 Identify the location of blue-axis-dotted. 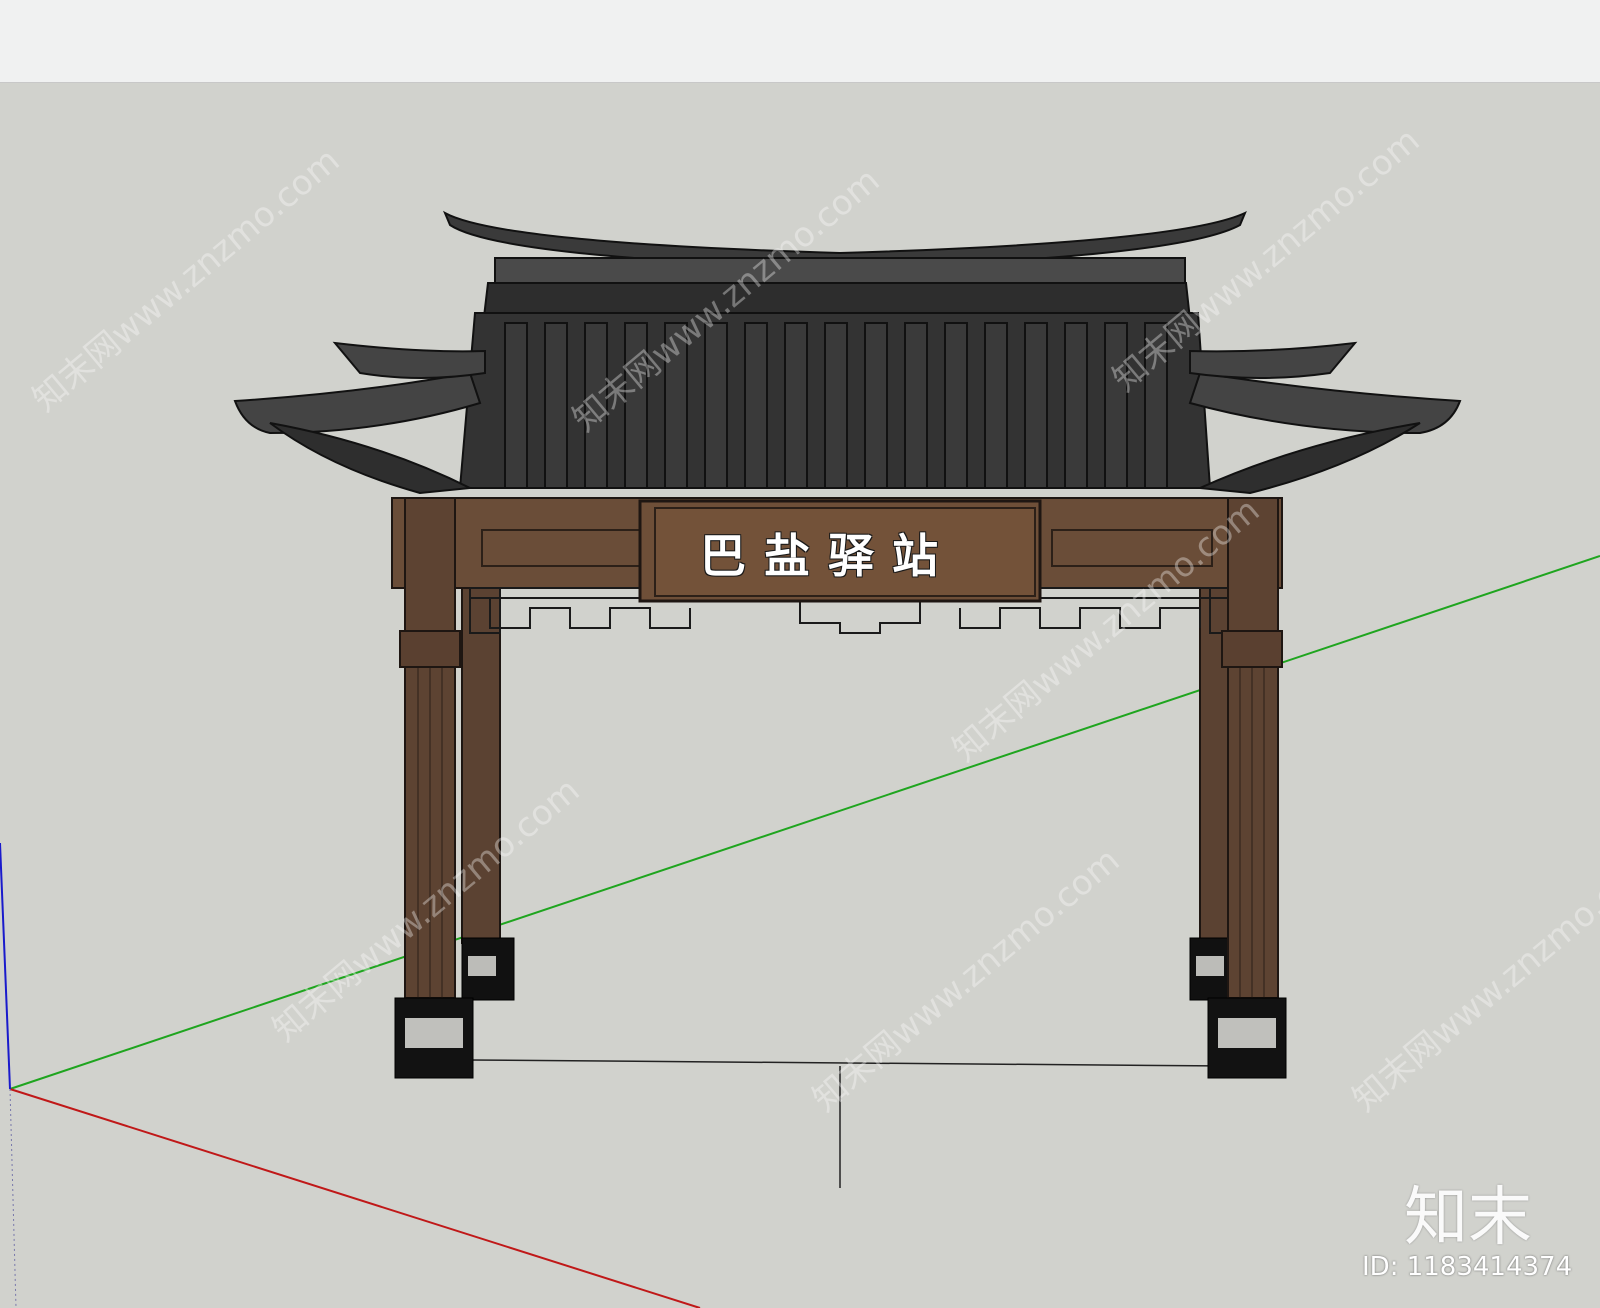
(13, 1198).